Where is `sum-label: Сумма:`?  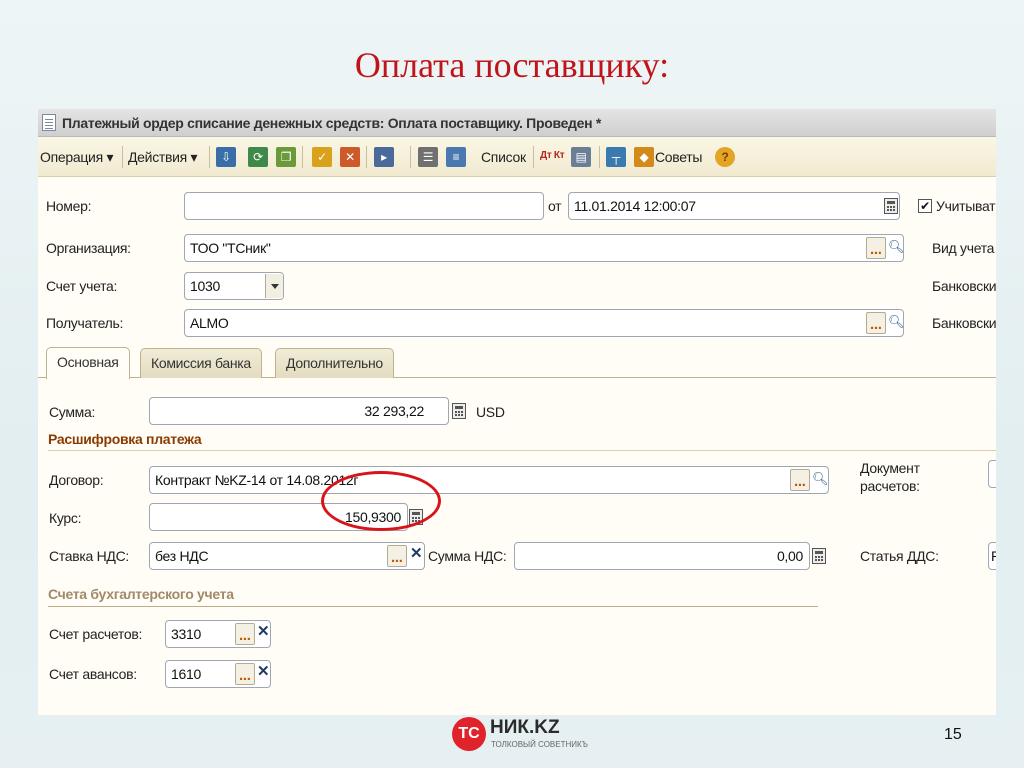
sum-label: Сумма: is located at coordinates (72, 412).